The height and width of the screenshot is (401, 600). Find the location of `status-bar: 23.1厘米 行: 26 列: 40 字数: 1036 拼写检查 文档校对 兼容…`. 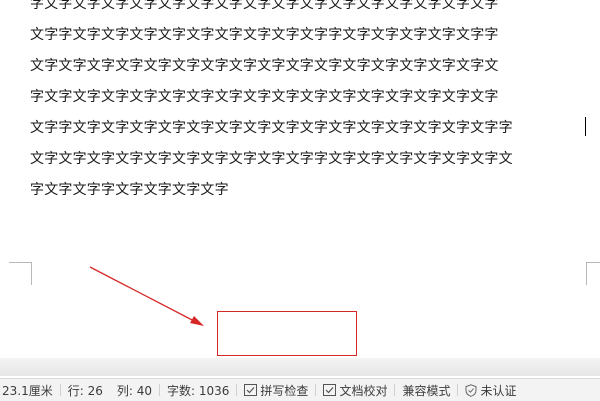

status-bar: 23.1厘米 行: 26 列: 40 字数: 1036 拼写检查 文档校对 兼容… is located at coordinates (300, 389).